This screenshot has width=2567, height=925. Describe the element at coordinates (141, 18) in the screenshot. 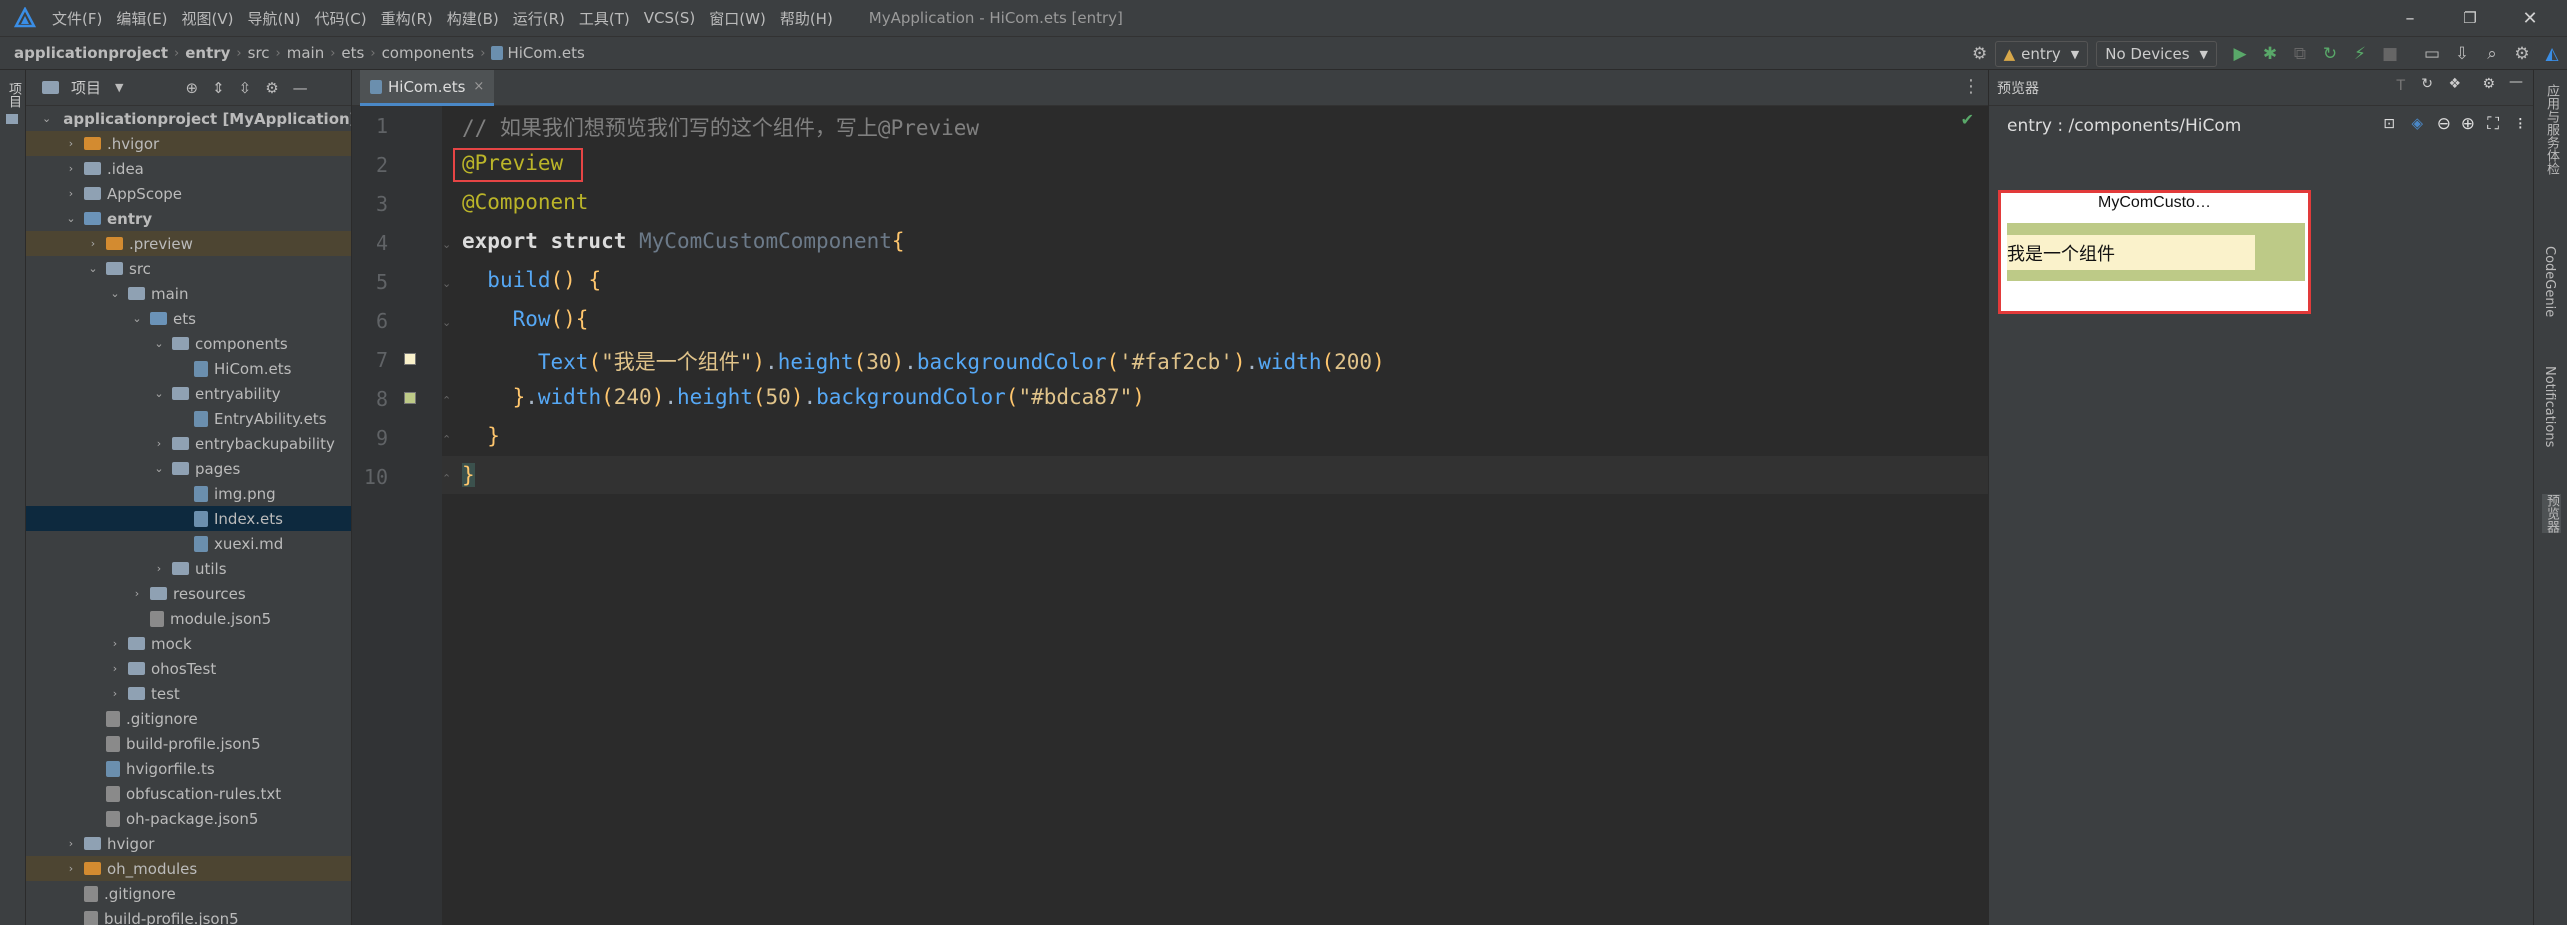

I see `menu-edit: 编辑(E)` at that location.